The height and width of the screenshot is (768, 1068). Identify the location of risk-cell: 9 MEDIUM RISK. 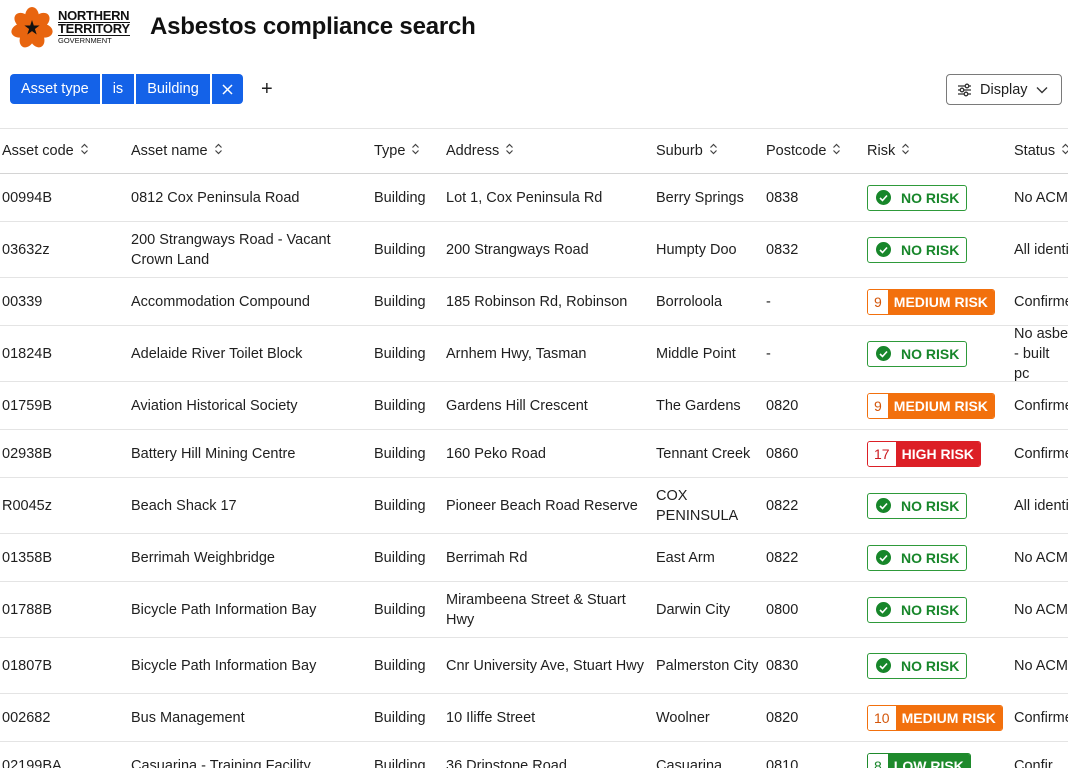
(931, 301).